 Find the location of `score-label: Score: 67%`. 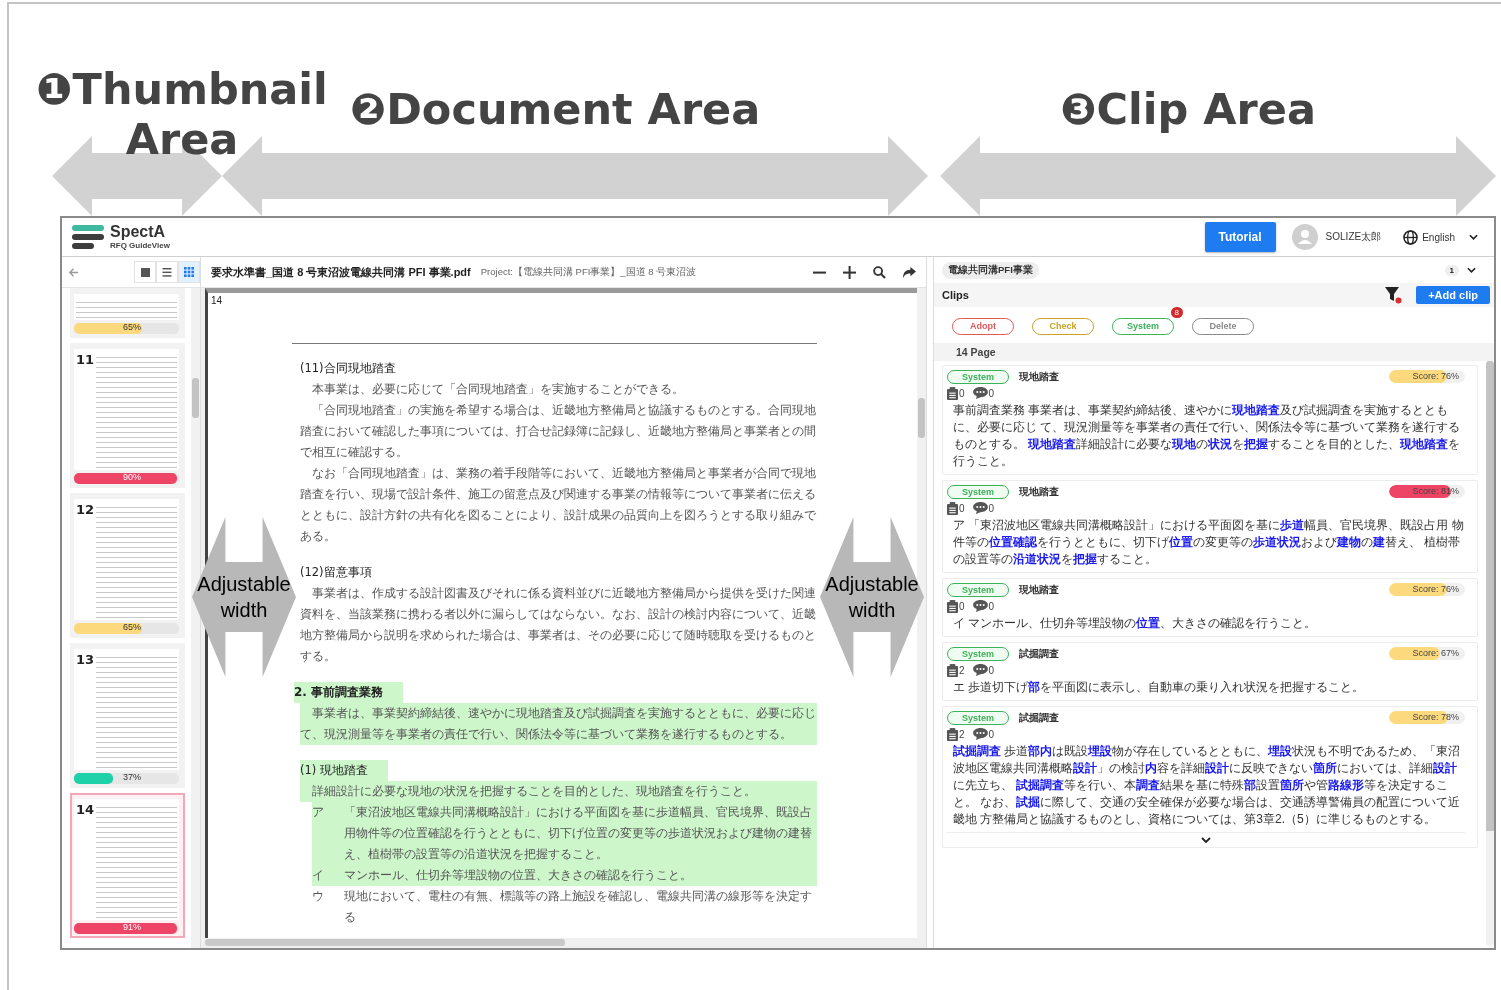

score-label: Score: 67% is located at coordinates (1435, 653).